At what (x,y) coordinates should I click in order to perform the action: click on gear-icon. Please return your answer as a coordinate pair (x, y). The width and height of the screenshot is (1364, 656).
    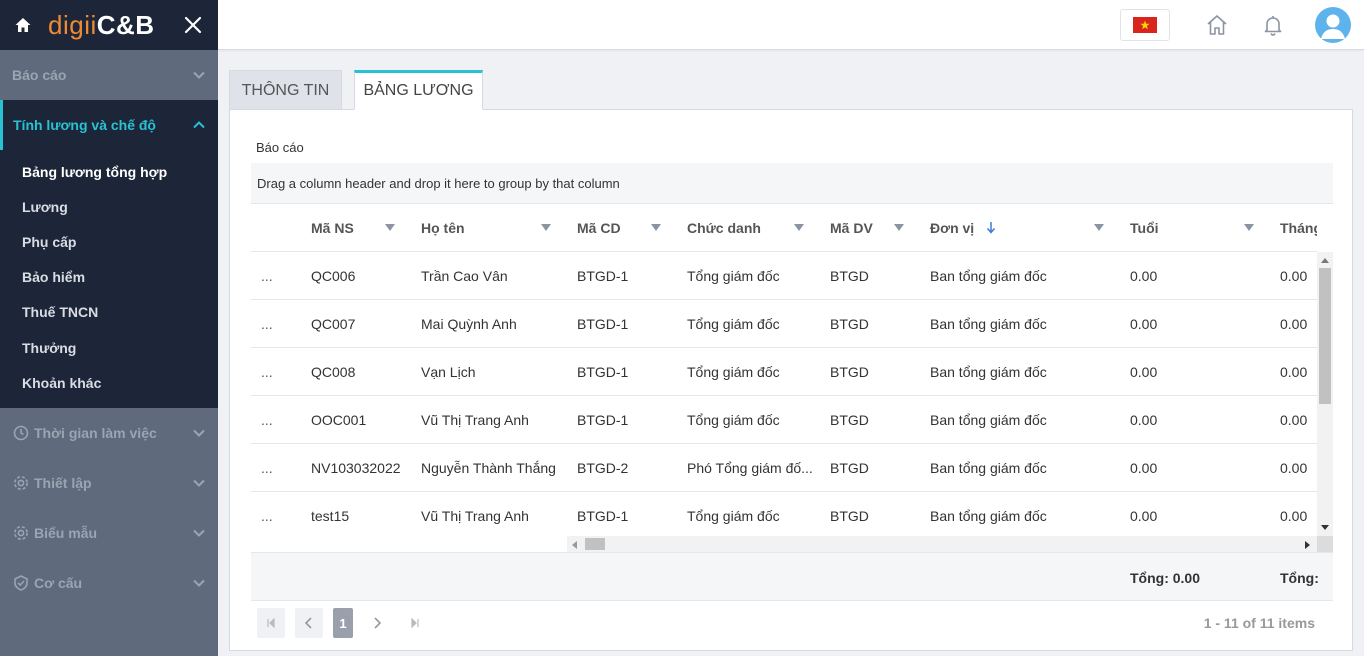
    Looking at the image, I should click on (21, 533).